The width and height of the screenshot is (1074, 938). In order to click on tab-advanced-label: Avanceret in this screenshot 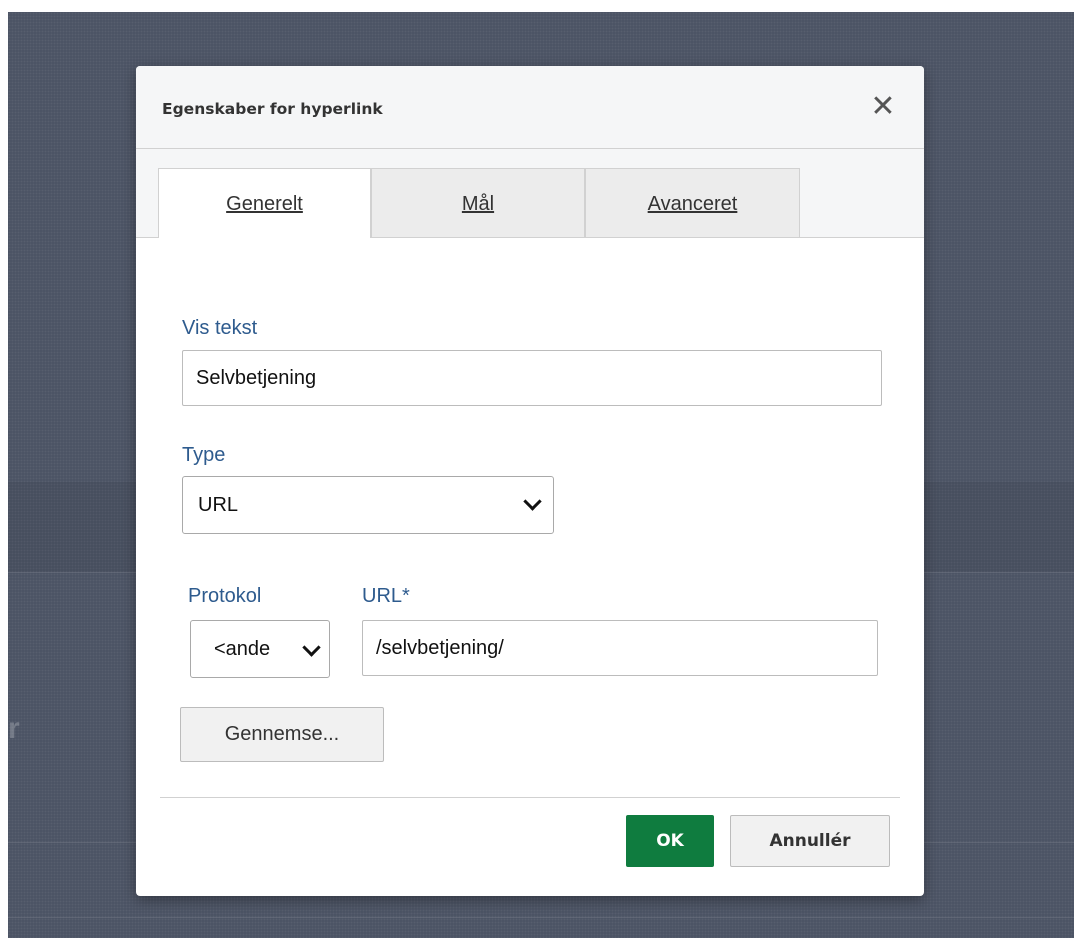, I will do `click(692, 204)`.